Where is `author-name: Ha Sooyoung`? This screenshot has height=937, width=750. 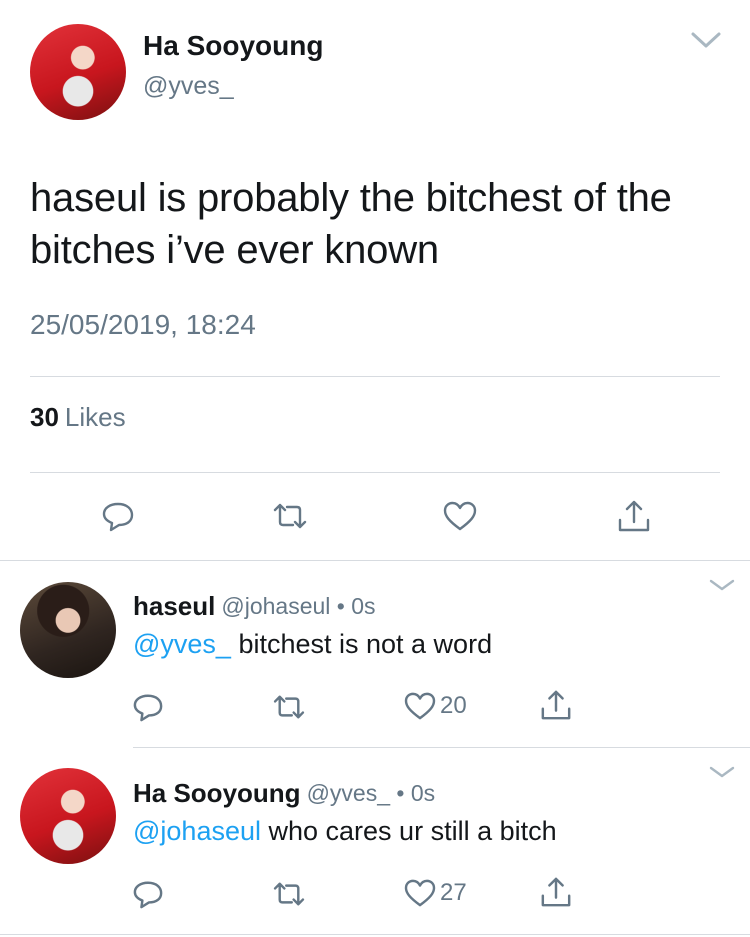
author-name: Ha Sooyoung is located at coordinates (233, 46).